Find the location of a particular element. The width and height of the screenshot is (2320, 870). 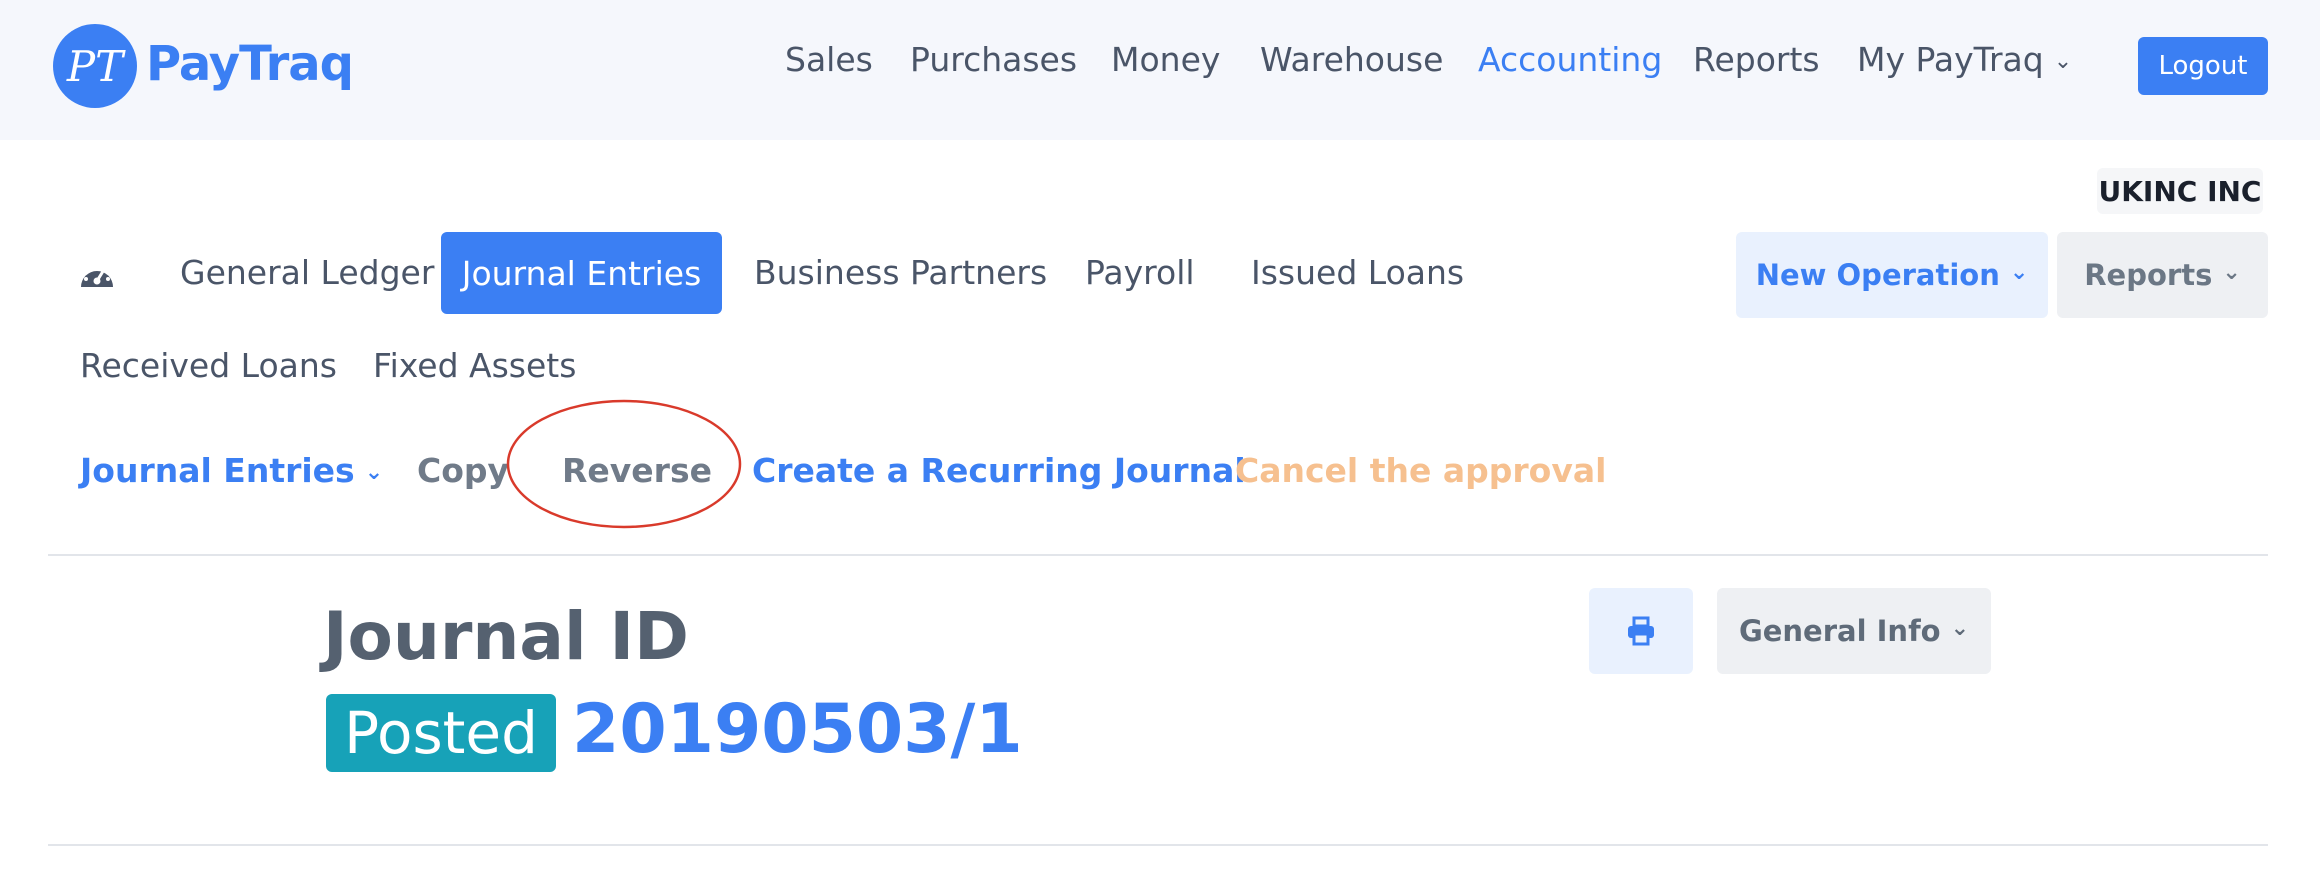

printer-icon is located at coordinates (1641, 631).